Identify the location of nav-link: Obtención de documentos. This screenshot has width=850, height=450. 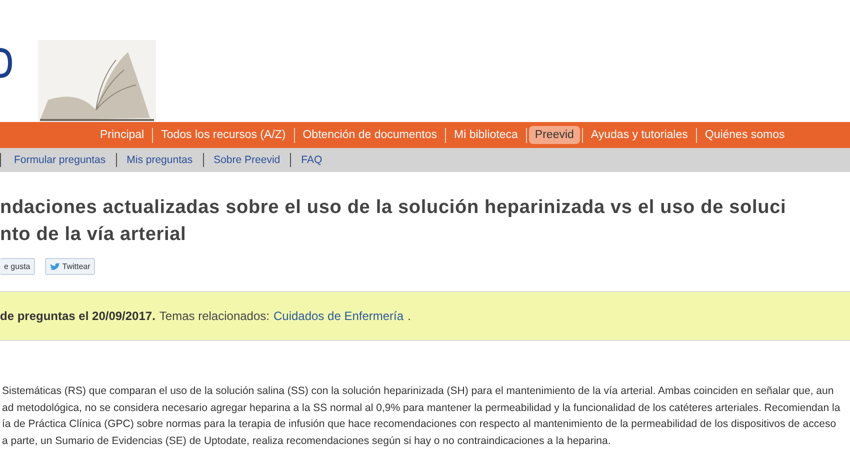
(369, 135).